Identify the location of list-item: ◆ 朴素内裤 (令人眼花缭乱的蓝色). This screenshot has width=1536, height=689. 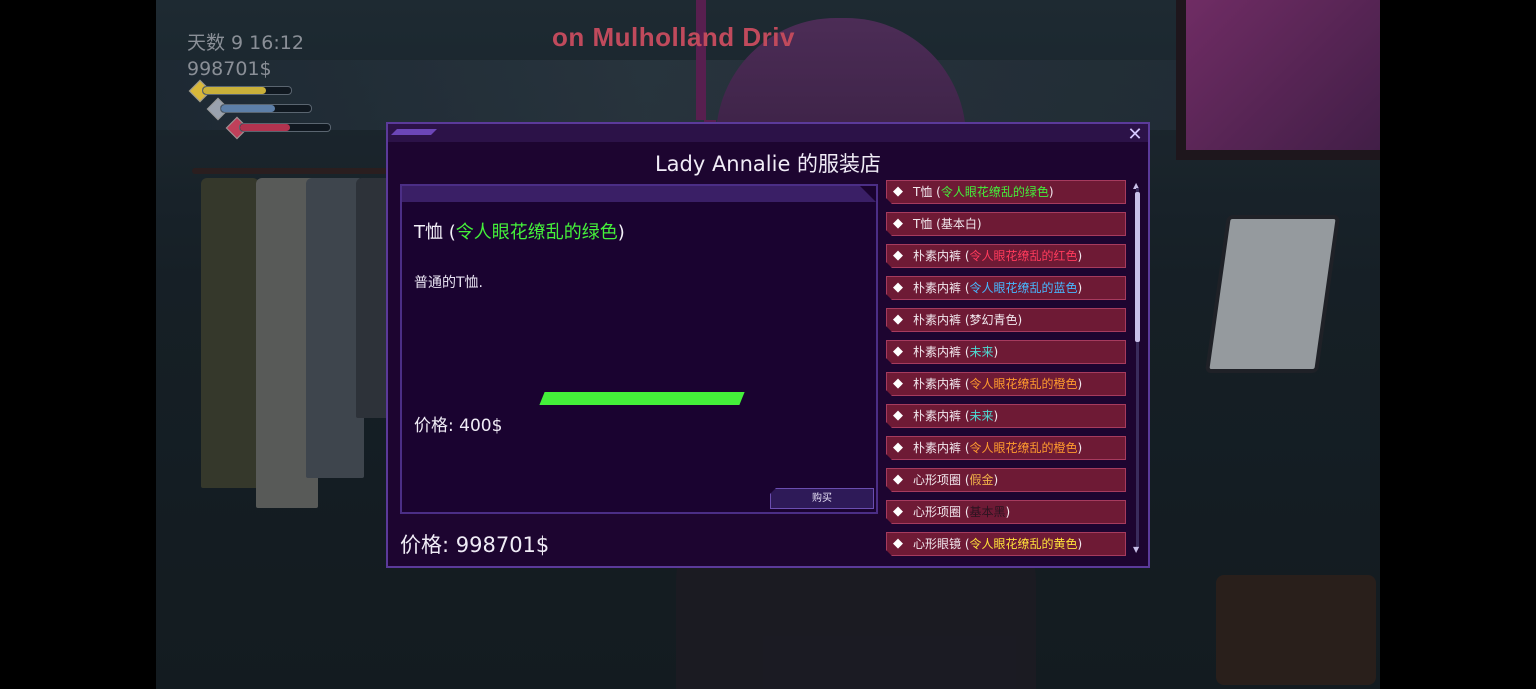
(1006, 288).